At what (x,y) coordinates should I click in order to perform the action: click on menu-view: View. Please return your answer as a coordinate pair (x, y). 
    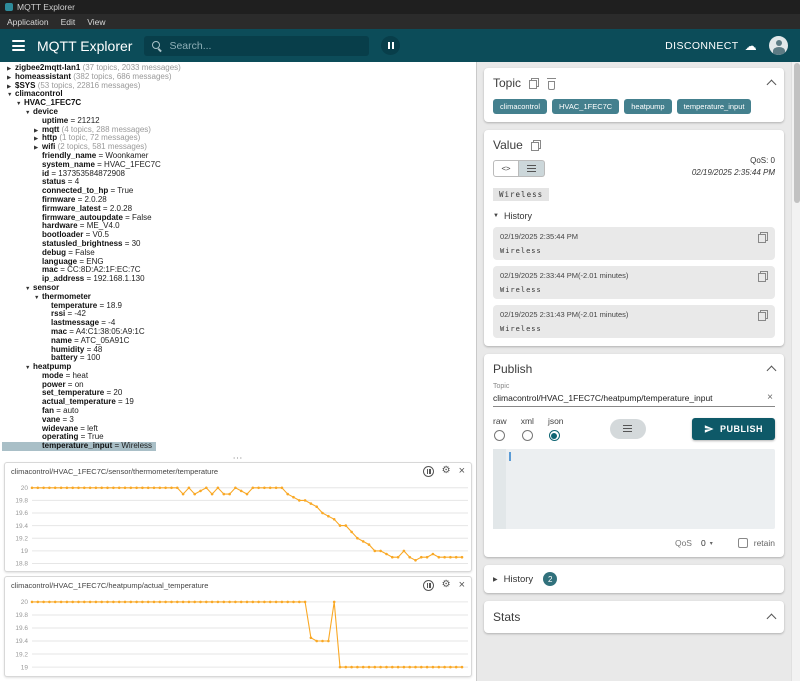
    Looking at the image, I should click on (96, 22).